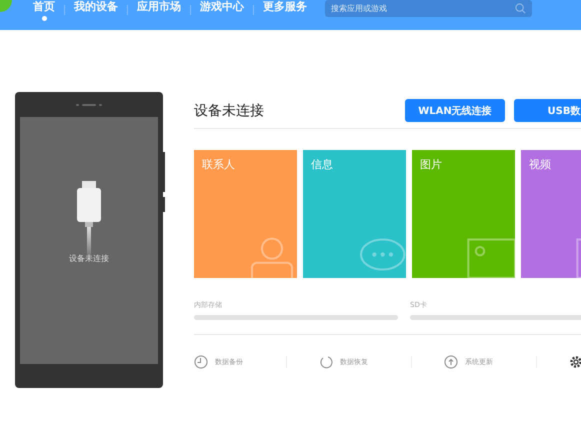  What do you see at coordinates (455, 110) in the screenshot?
I see `connect-button: WLAN无线连接` at bounding box center [455, 110].